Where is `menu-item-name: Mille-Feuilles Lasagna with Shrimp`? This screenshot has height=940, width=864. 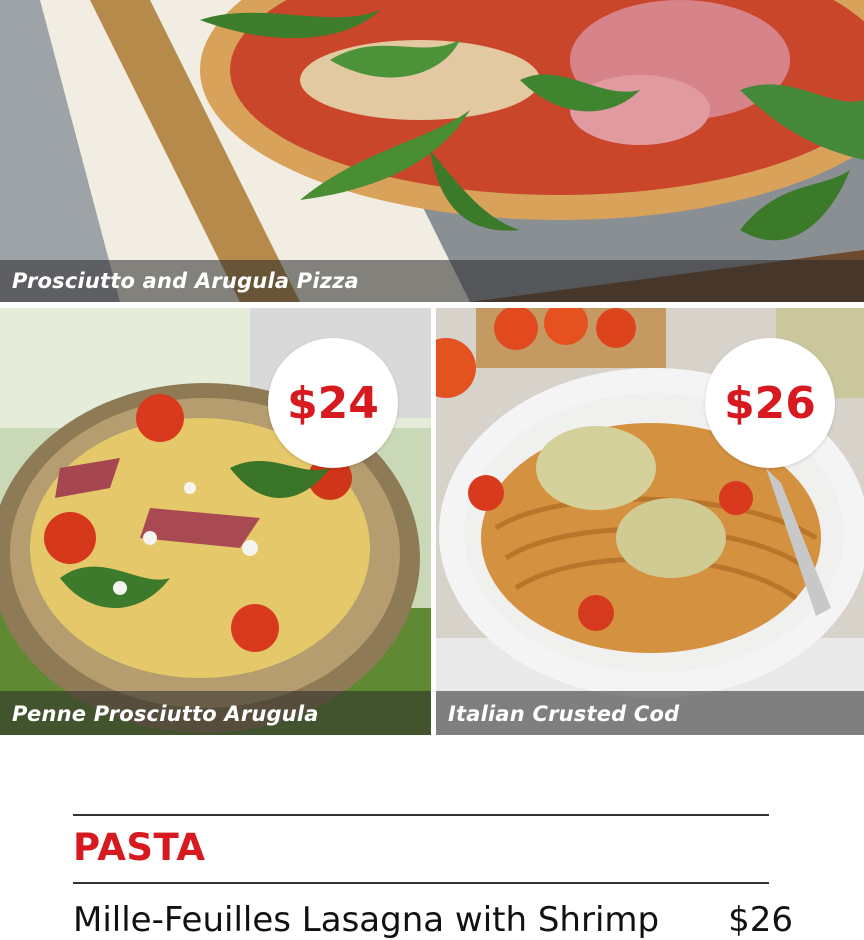
menu-item-name: Mille-Feuilles Lasagna with Shrimp is located at coordinates (366, 920).